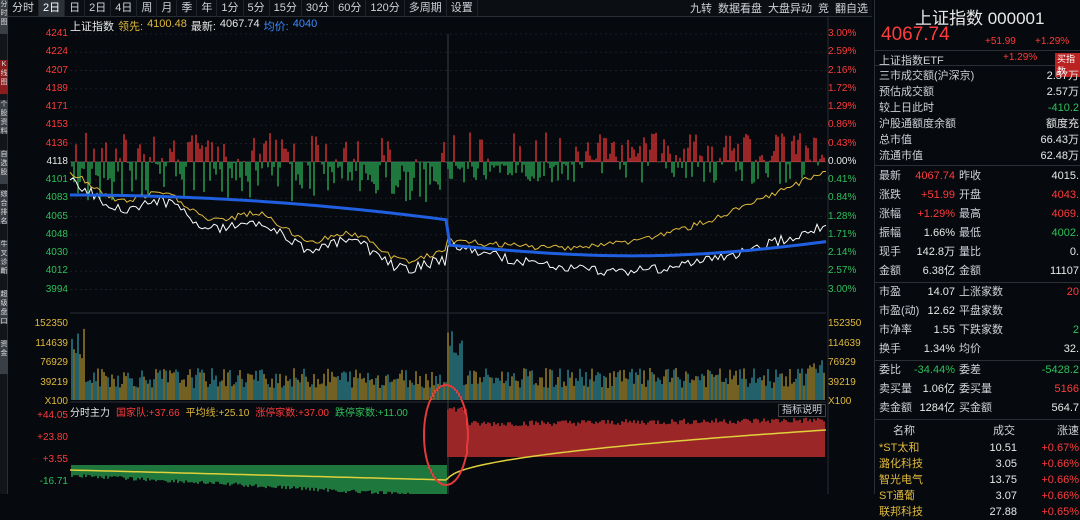 The height and width of the screenshot is (520, 1080). I want to click on quote-row: 市盈(动) 12.62 平盘家数, so click(977, 311).